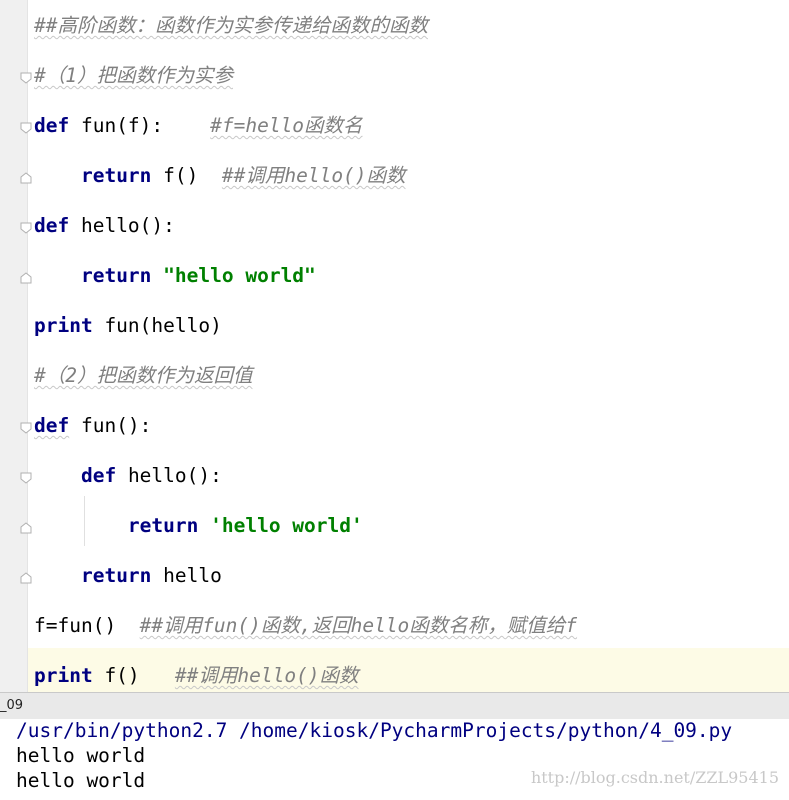 The width and height of the screenshot is (789, 800). What do you see at coordinates (654, 777) in the screenshot?
I see `watermark: http://blog.csdn.net/ZZL95415` at bounding box center [654, 777].